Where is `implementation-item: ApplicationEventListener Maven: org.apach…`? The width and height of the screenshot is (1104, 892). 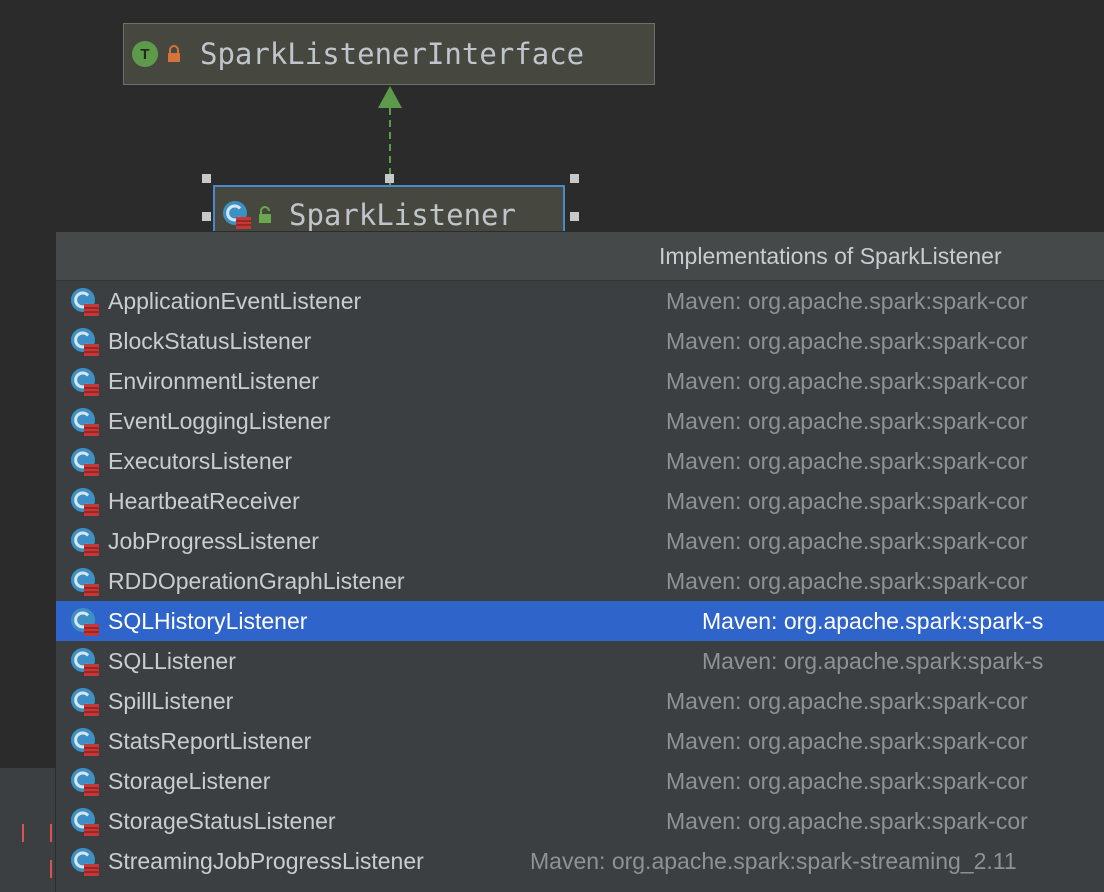 implementation-item: ApplicationEventListener Maven: org.apach… is located at coordinates (580, 301).